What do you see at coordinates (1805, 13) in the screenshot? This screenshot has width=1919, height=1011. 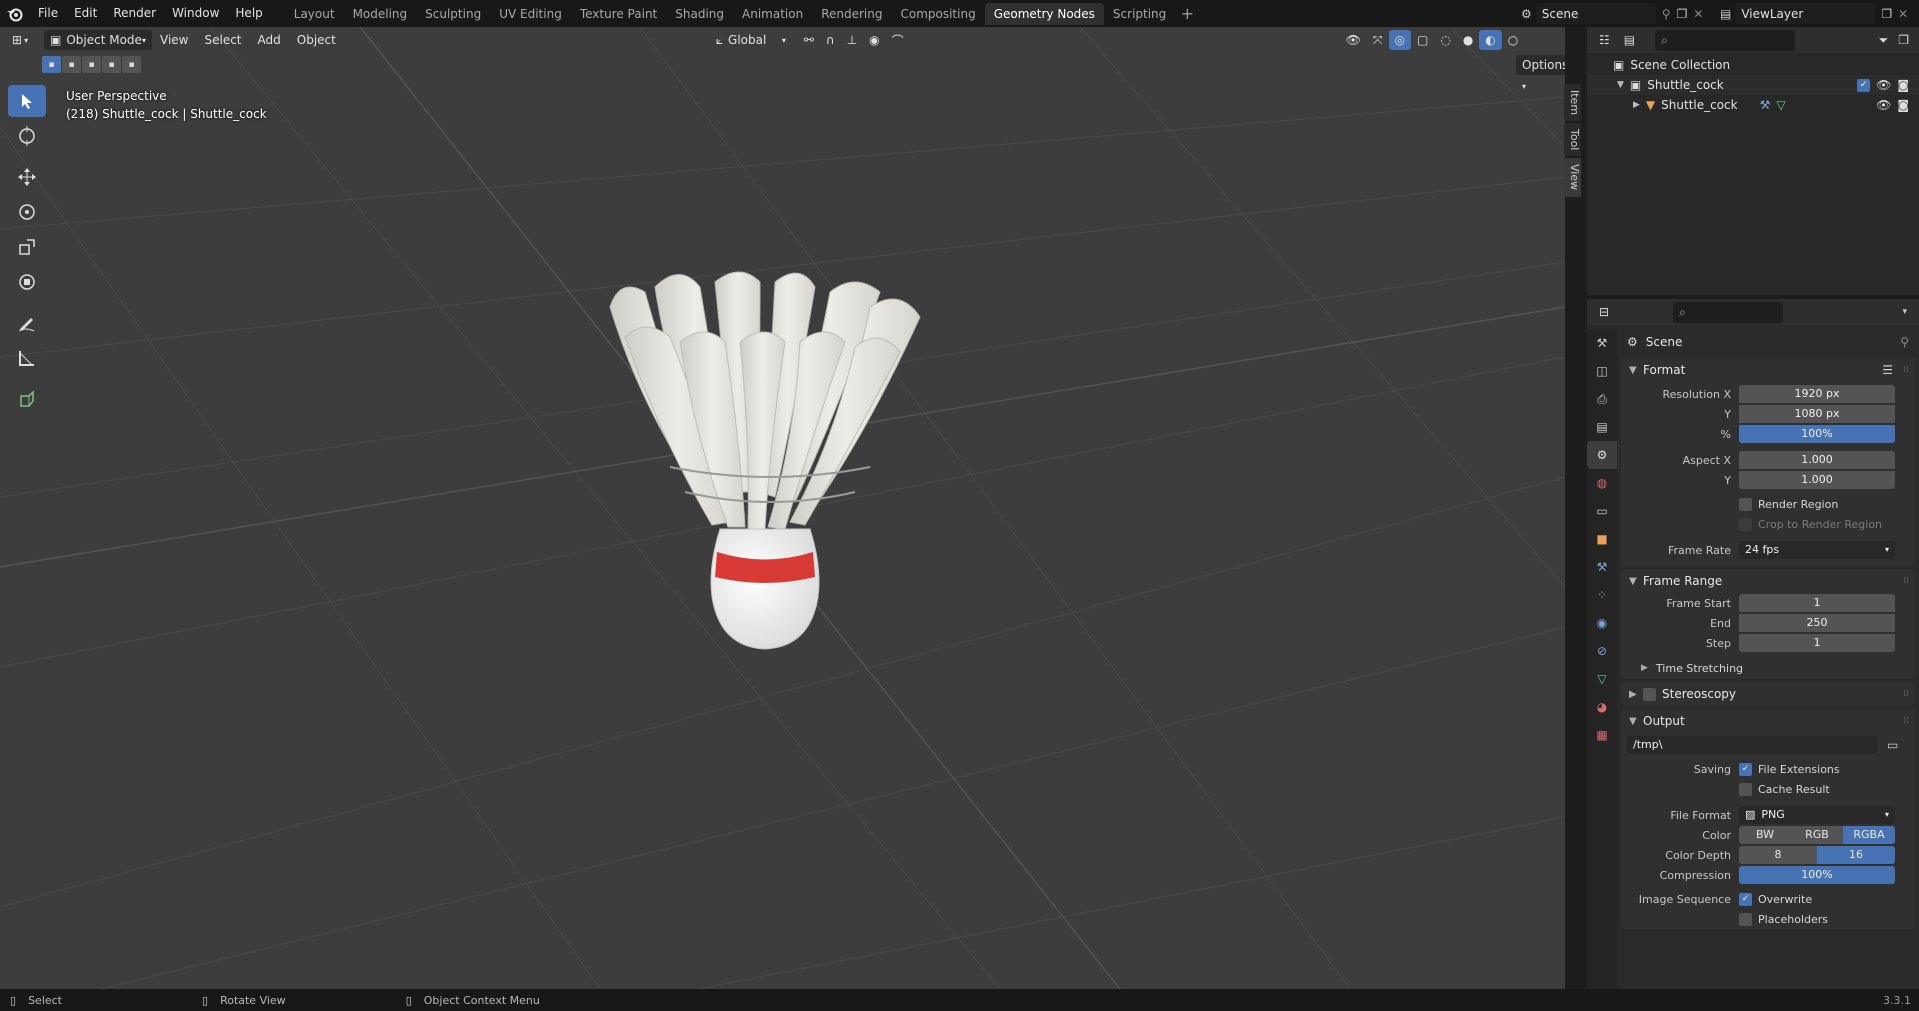 I see `view-layer-name-field: ViewLayer` at bounding box center [1805, 13].